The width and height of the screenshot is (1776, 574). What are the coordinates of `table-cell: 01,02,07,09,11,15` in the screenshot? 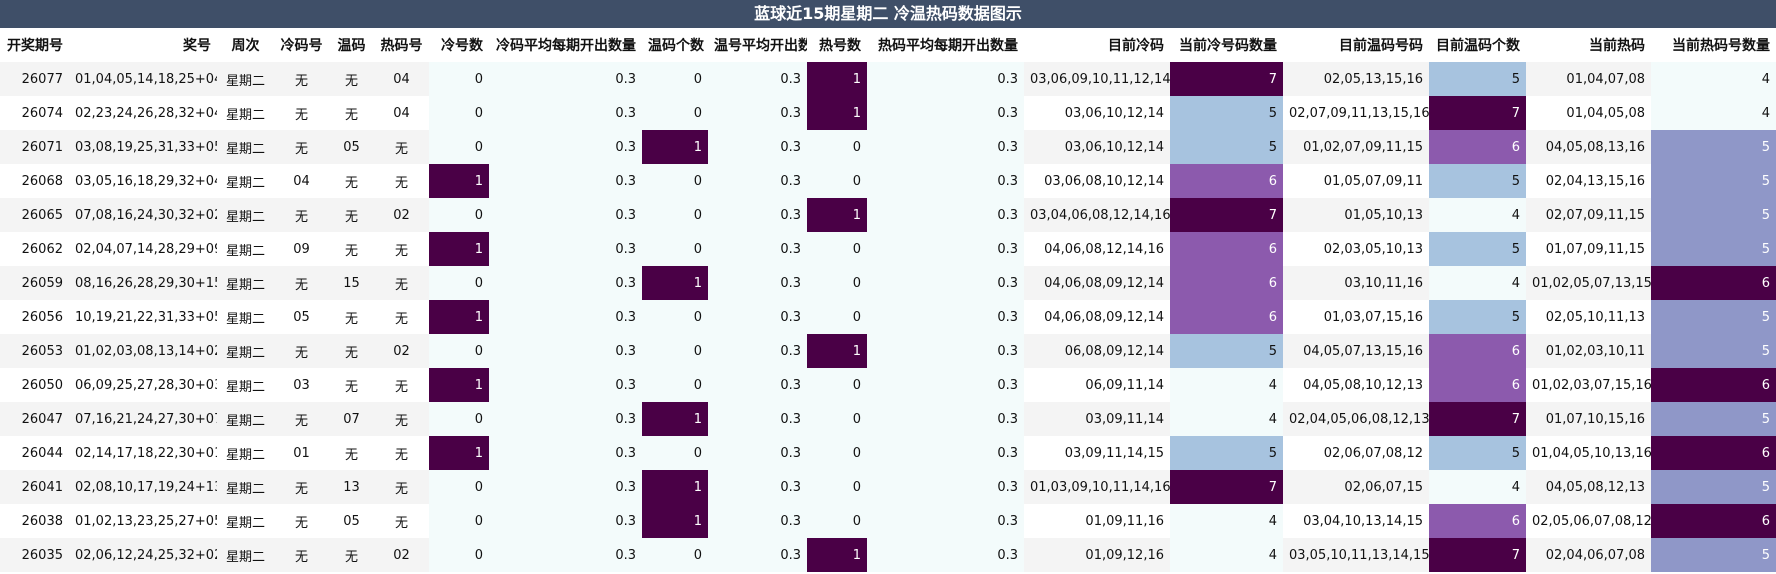 It's located at (1356, 147).